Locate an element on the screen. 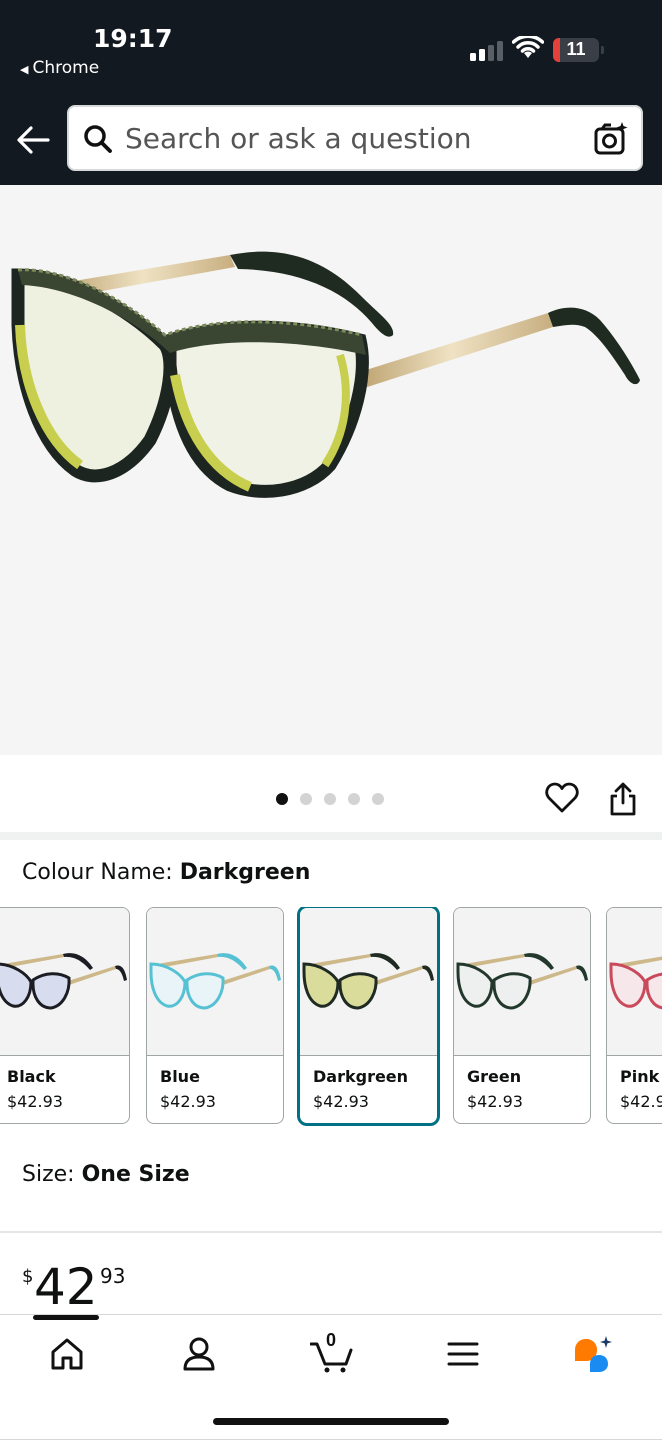 The height and width of the screenshot is (1440, 662). gallery-controls is located at coordinates (331, 794).